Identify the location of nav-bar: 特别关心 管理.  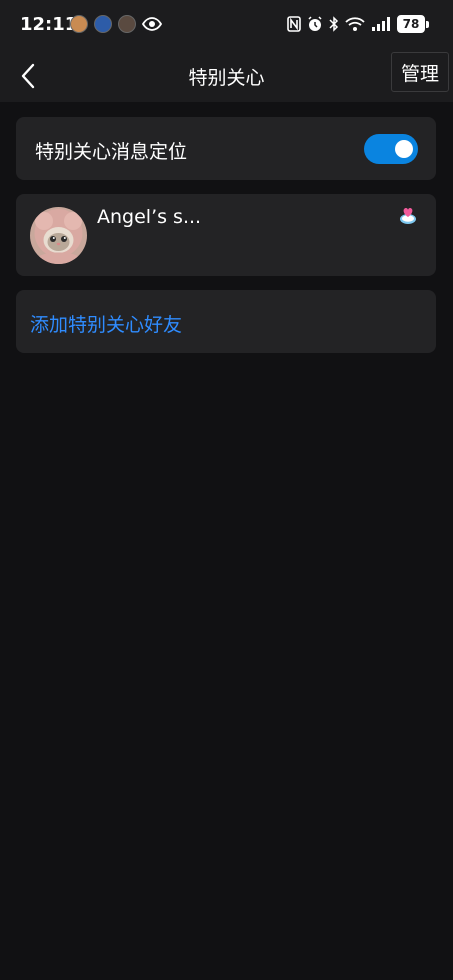
(226, 76).